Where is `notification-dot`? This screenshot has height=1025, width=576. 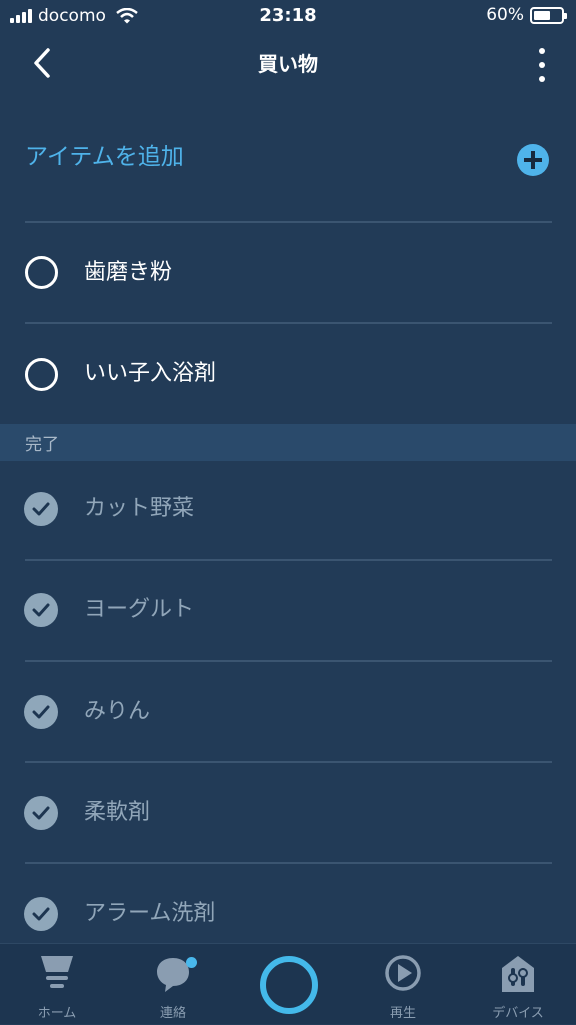 notification-dot is located at coordinates (191, 962).